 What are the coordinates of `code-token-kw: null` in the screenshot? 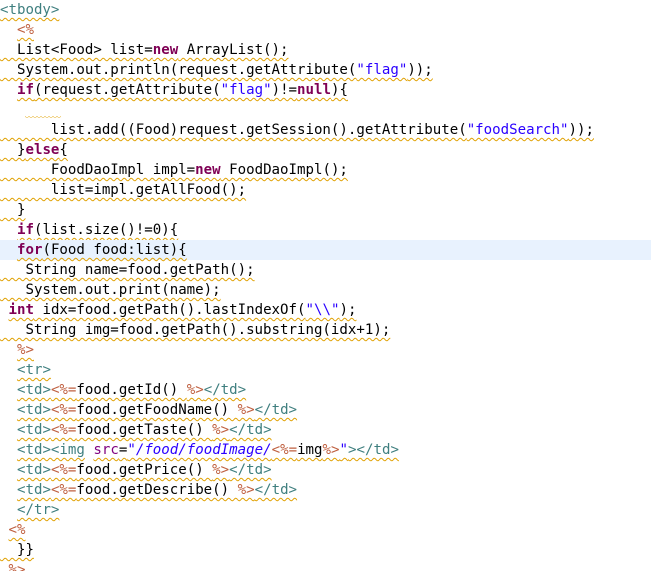 It's located at (314, 90).